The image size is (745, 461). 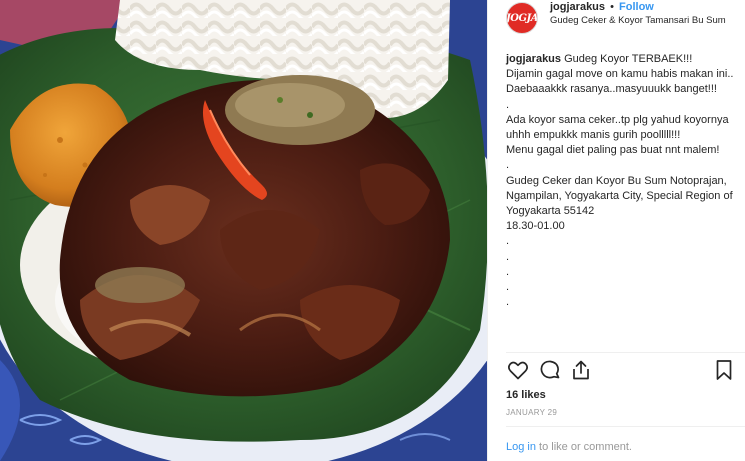 I want to click on login-prompt-text: to like or comment., so click(x=583, y=447).